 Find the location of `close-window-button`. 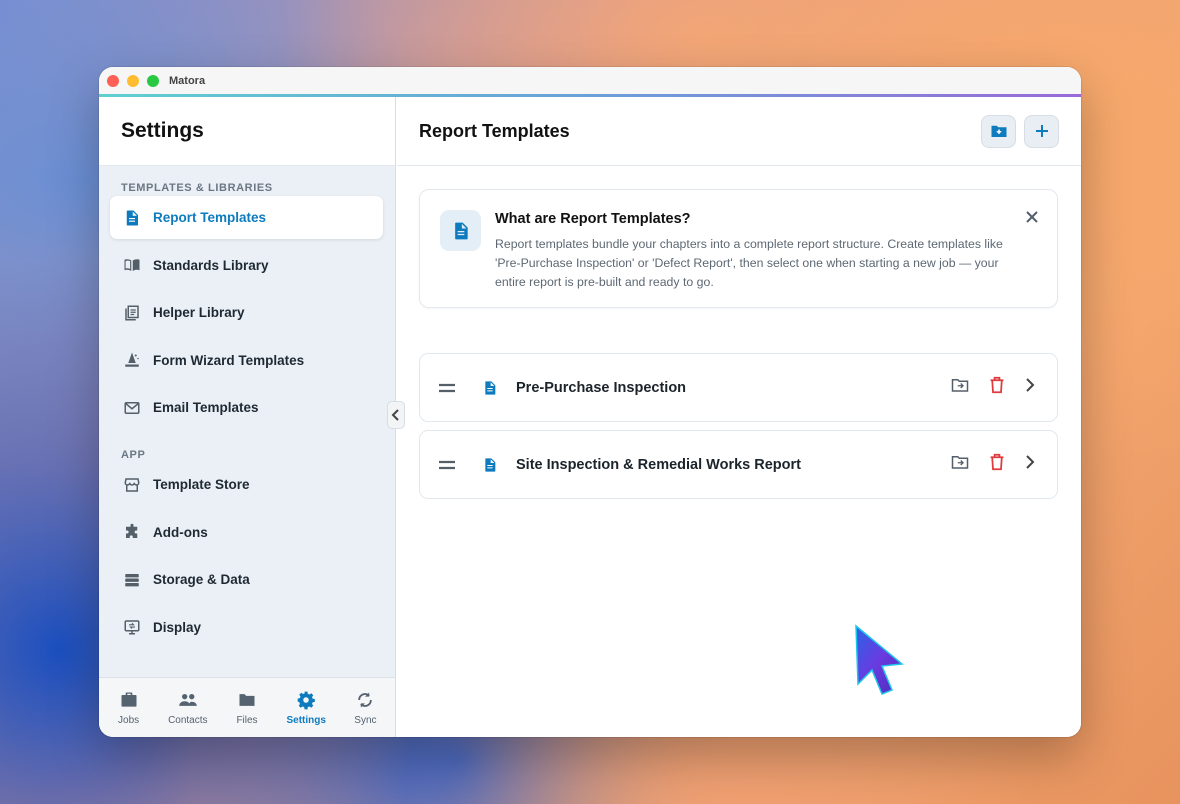

close-window-button is located at coordinates (113, 81).